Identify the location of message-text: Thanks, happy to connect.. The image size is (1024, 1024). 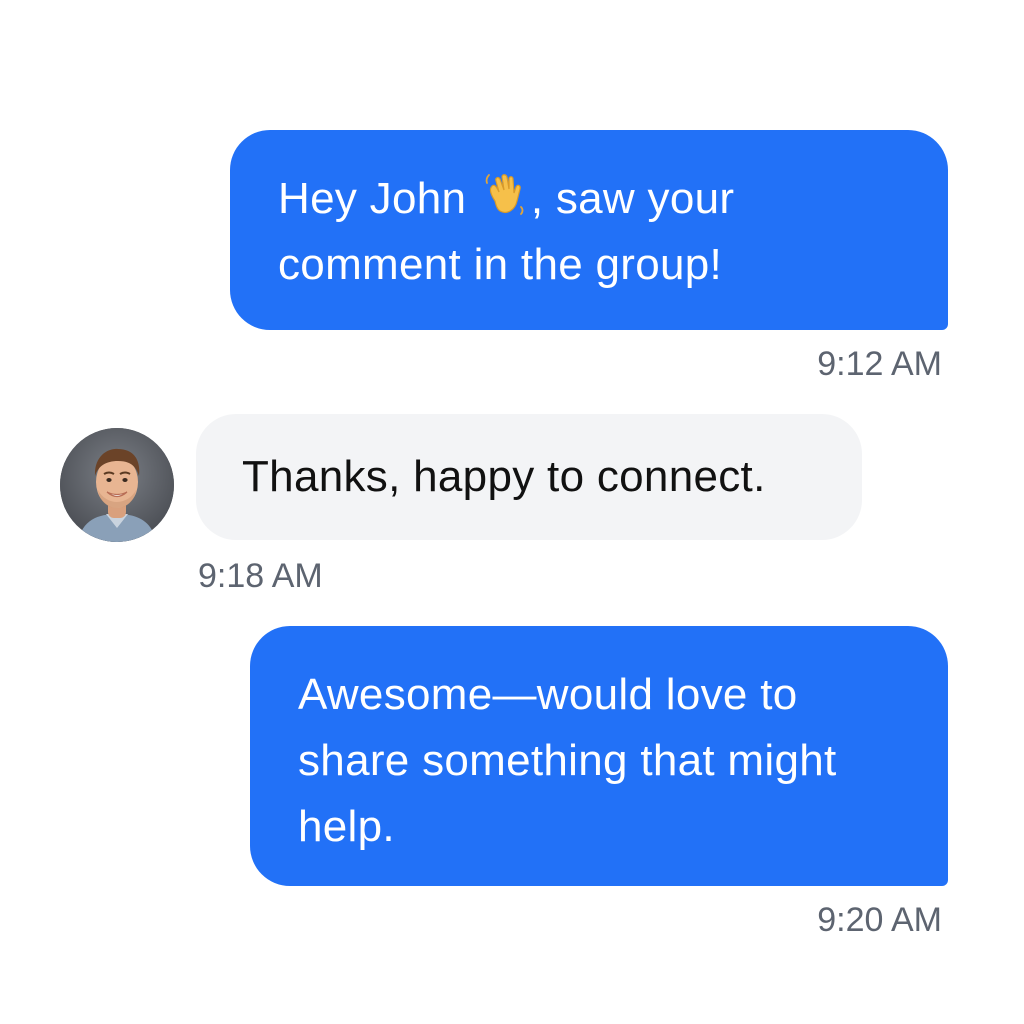
(504, 476).